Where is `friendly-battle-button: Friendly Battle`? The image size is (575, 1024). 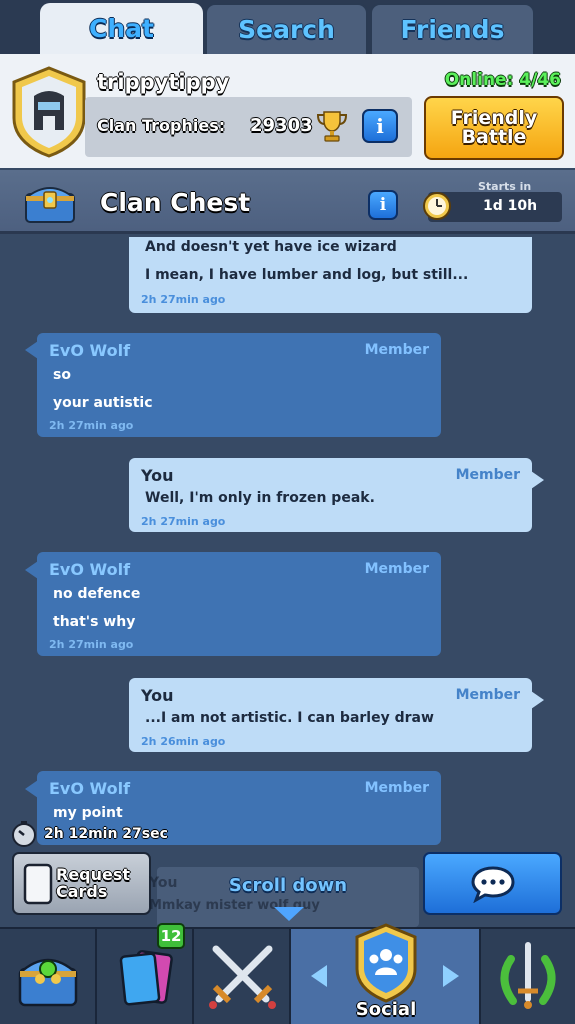 friendly-battle-button: Friendly Battle is located at coordinates (494, 128).